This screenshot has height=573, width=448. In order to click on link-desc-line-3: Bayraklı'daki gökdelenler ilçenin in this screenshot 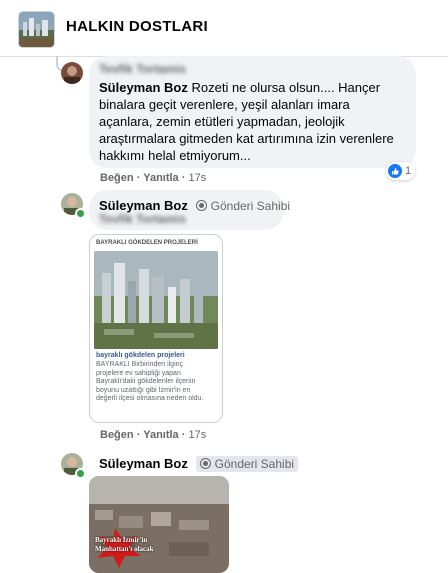, I will do `click(146, 381)`.